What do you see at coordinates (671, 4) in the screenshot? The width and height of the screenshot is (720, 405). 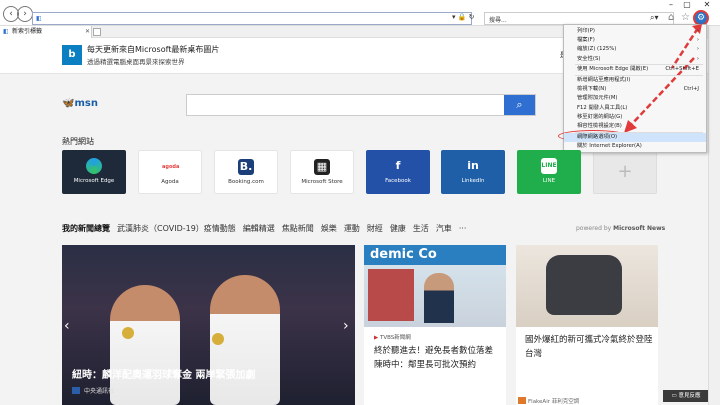 I see `minimize-button: –` at bounding box center [671, 4].